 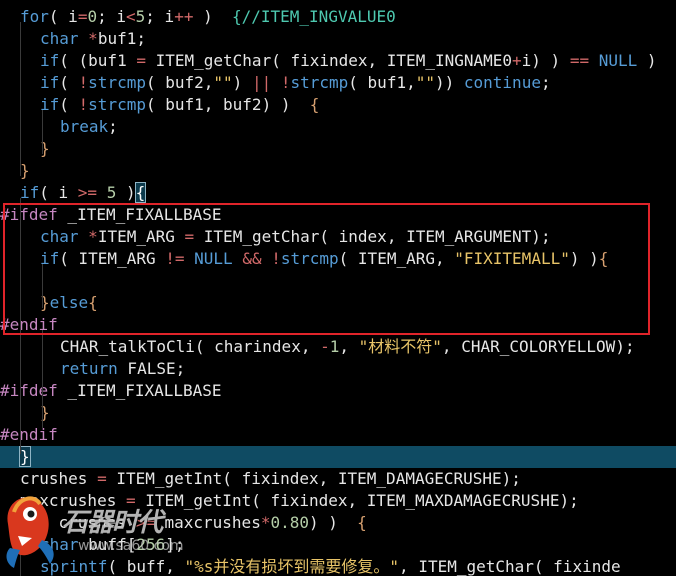 What do you see at coordinates (175, 544) in the screenshot?
I see `identifier-token: ];` at bounding box center [175, 544].